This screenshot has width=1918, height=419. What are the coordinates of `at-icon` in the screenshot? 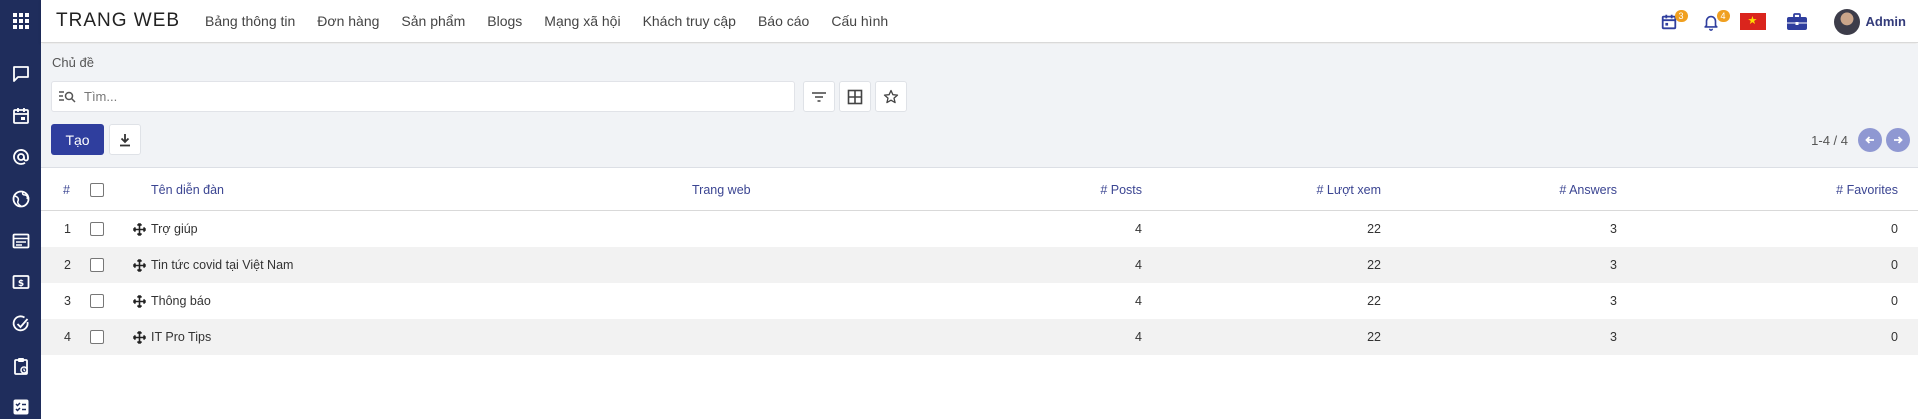 It's located at (20, 156).